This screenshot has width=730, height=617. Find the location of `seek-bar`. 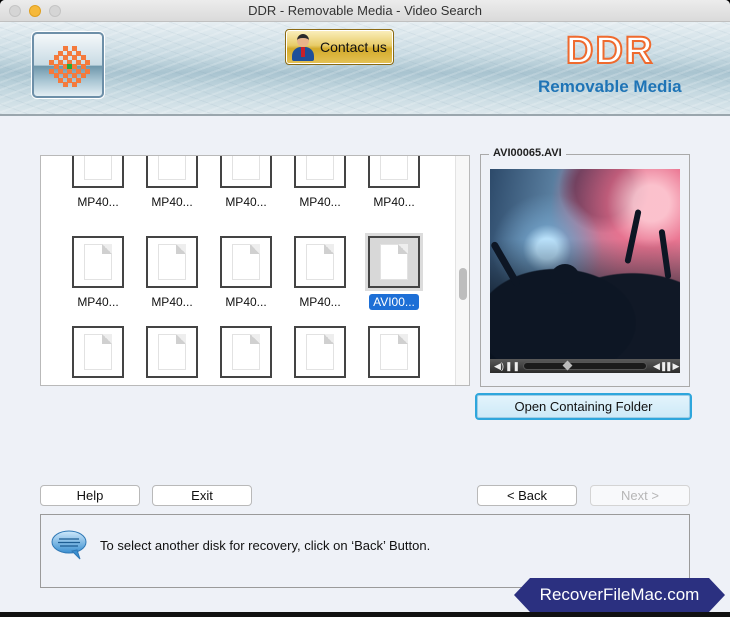

seek-bar is located at coordinates (585, 365).